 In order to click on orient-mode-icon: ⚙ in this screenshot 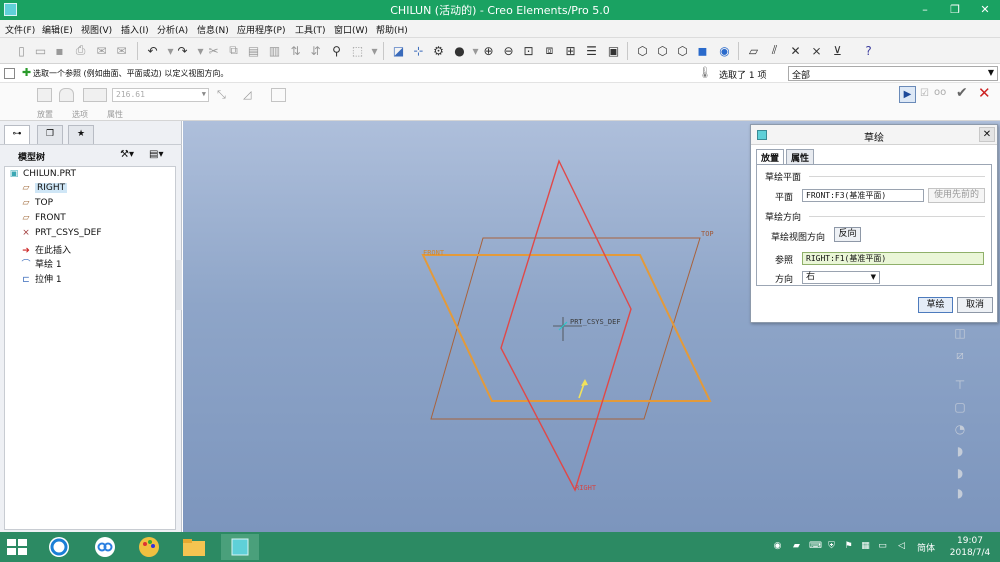, I will do `click(438, 50)`.